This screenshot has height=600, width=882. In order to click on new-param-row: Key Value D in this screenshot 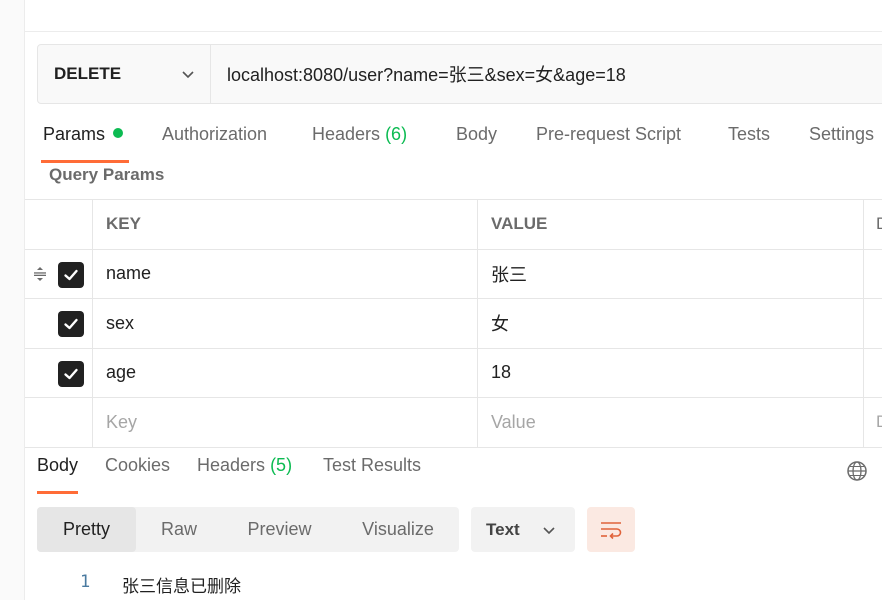, I will do `click(453, 423)`.